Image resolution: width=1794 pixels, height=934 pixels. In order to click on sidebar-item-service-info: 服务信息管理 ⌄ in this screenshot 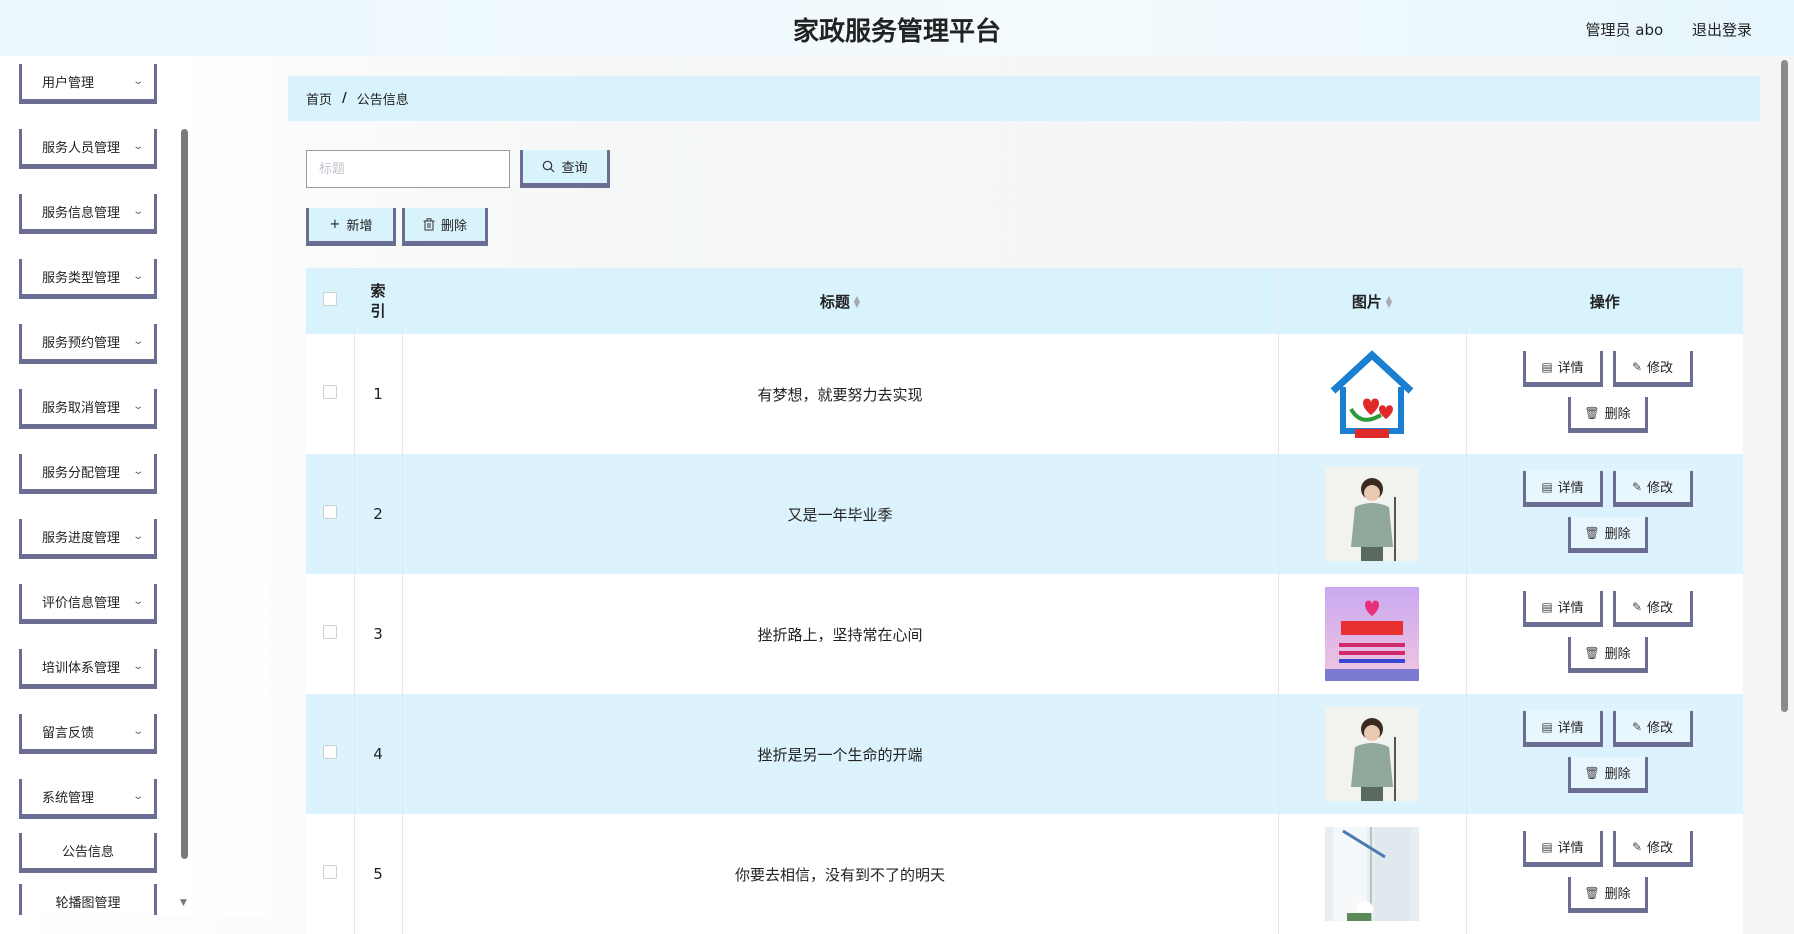, I will do `click(88, 214)`.